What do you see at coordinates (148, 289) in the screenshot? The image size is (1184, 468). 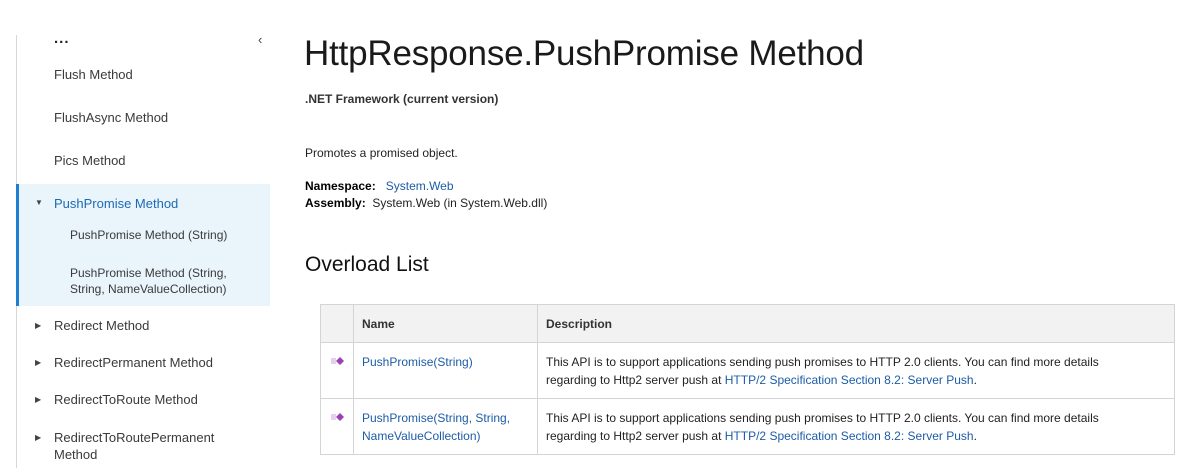 I see `sidebar-subitem-line2: String, NameValueCollection)` at bounding box center [148, 289].